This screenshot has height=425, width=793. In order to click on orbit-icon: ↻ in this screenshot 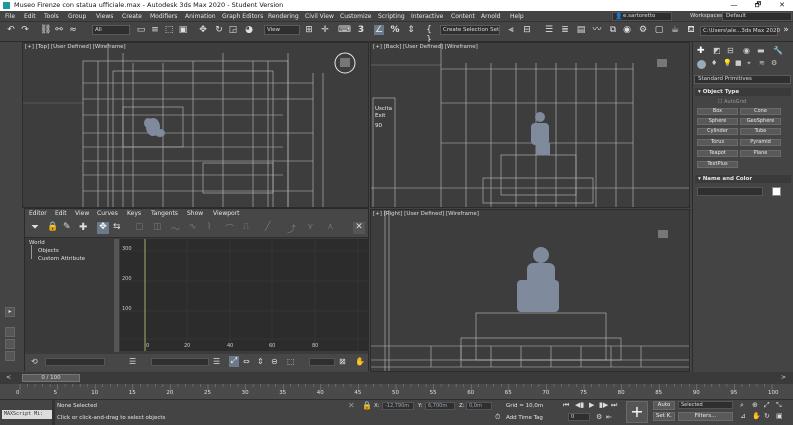, I will do `click(767, 416)`.